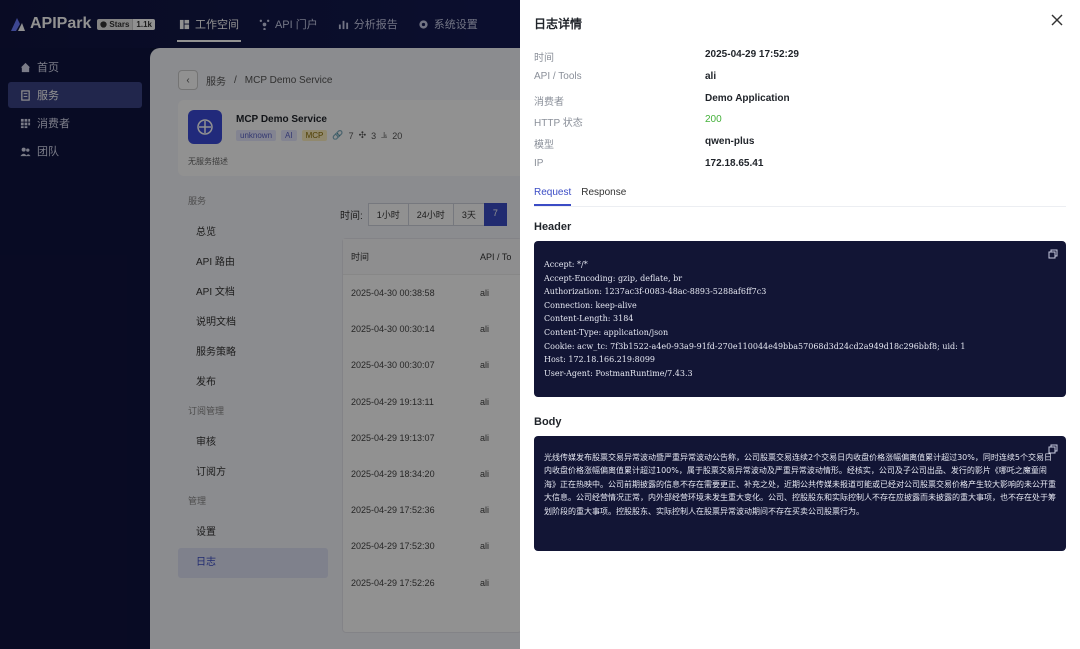 The height and width of the screenshot is (649, 1080). I want to click on tab-response: Response, so click(603, 196).